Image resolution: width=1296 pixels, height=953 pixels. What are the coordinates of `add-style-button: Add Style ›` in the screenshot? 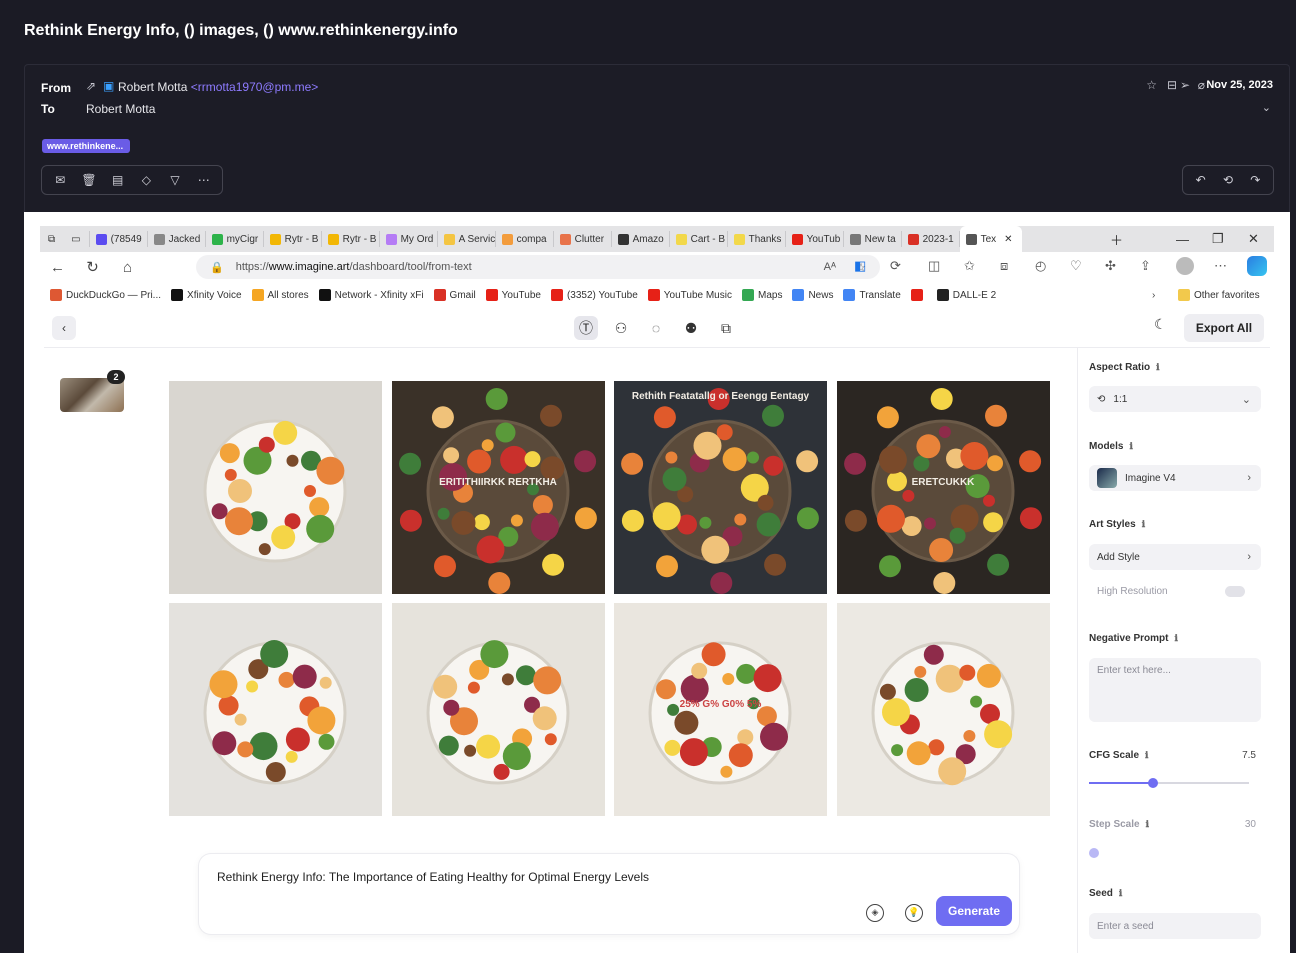 It's located at (1175, 557).